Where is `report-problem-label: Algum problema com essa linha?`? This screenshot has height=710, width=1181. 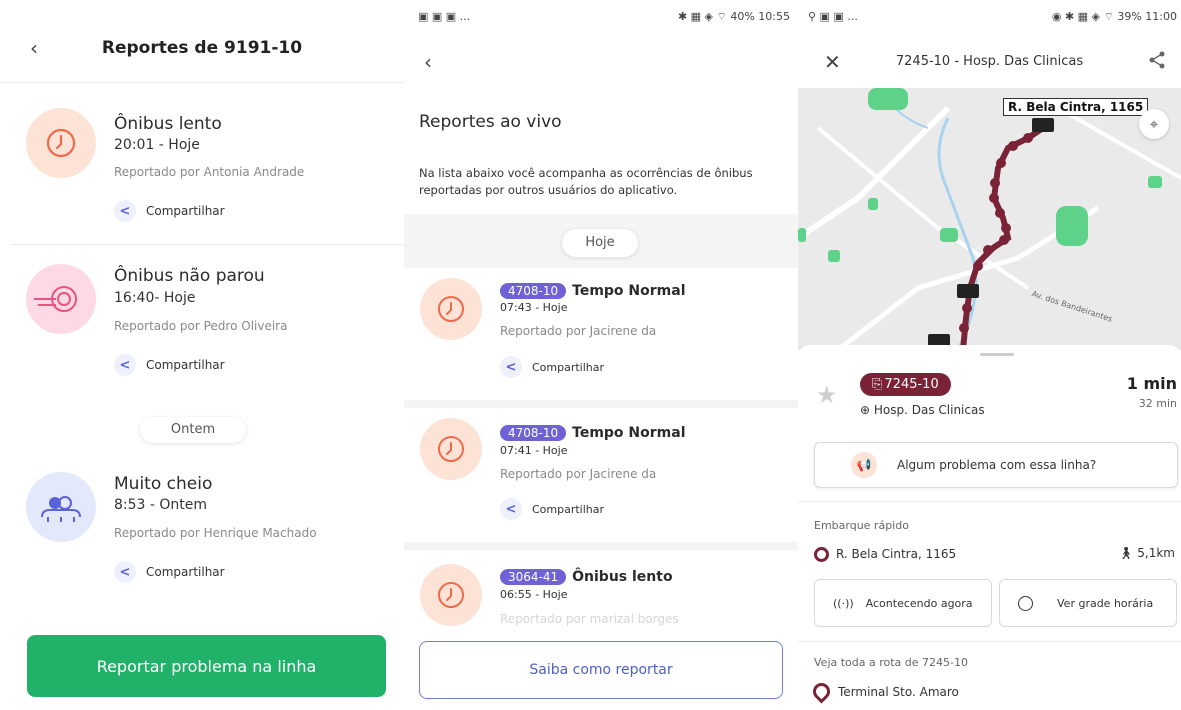
report-problem-label: Algum problema com essa linha? is located at coordinates (997, 465).